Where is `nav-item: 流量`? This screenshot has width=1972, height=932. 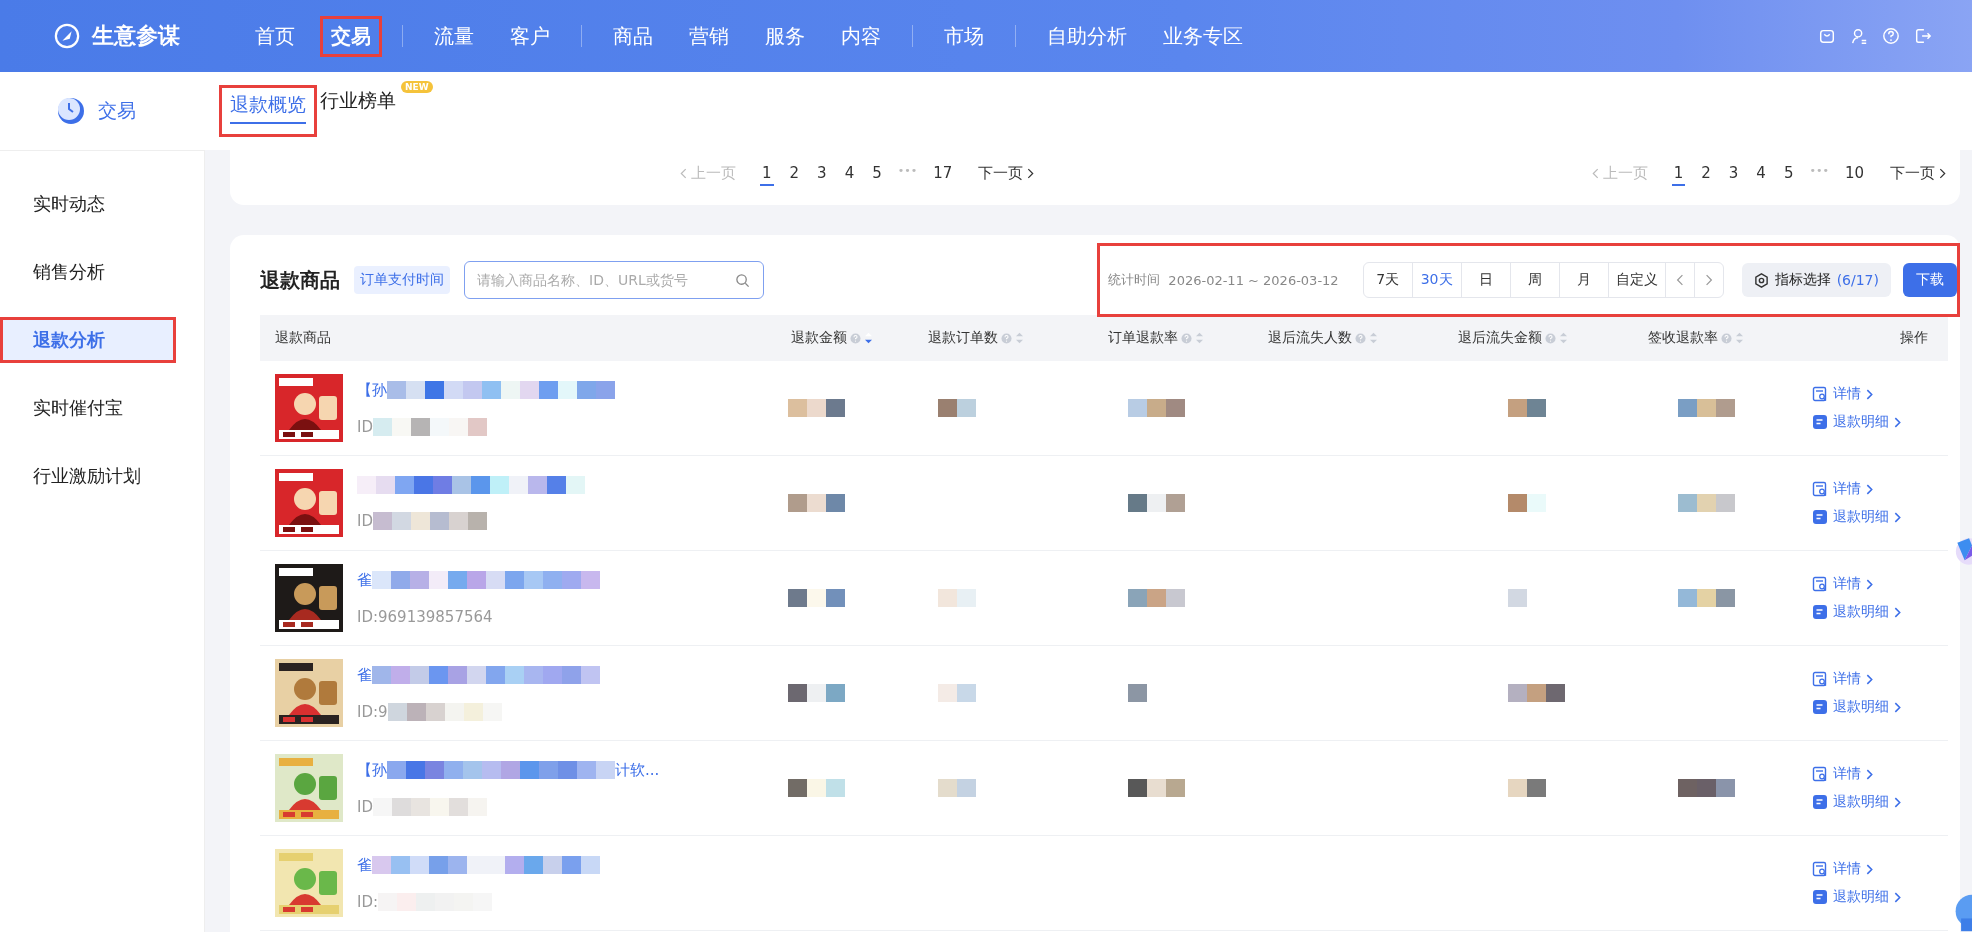
nav-item: 流量 is located at coordinates (454, 36).